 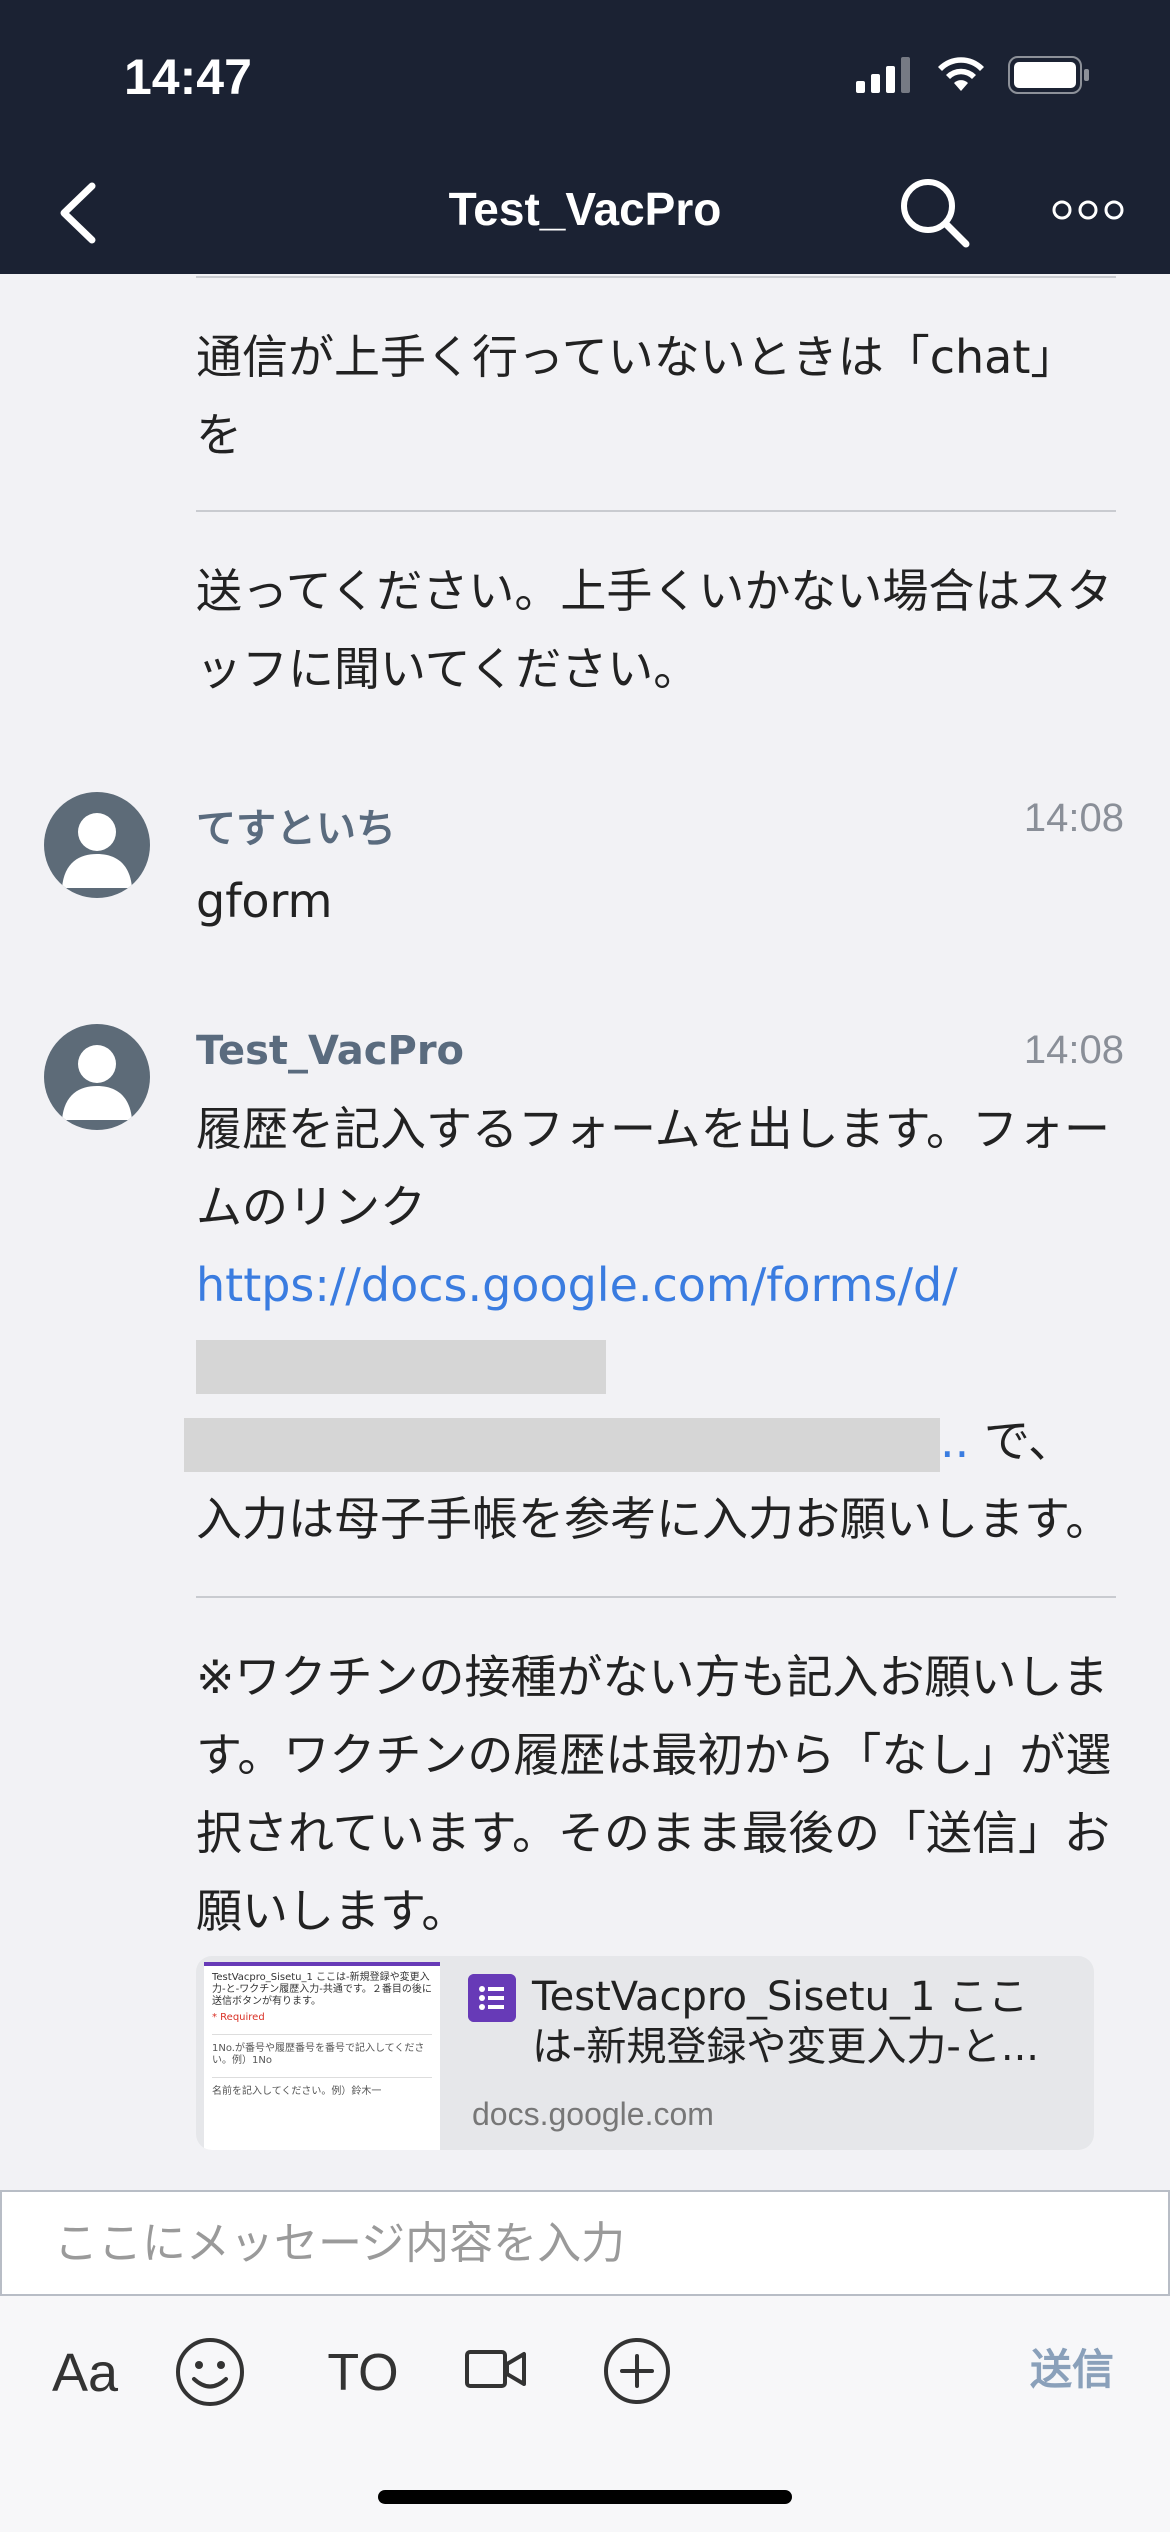 What do you see at coordinates (238, 2017) in the screenshot?
I see `thumb-required: * Required` at bounding box center [238, 2017].